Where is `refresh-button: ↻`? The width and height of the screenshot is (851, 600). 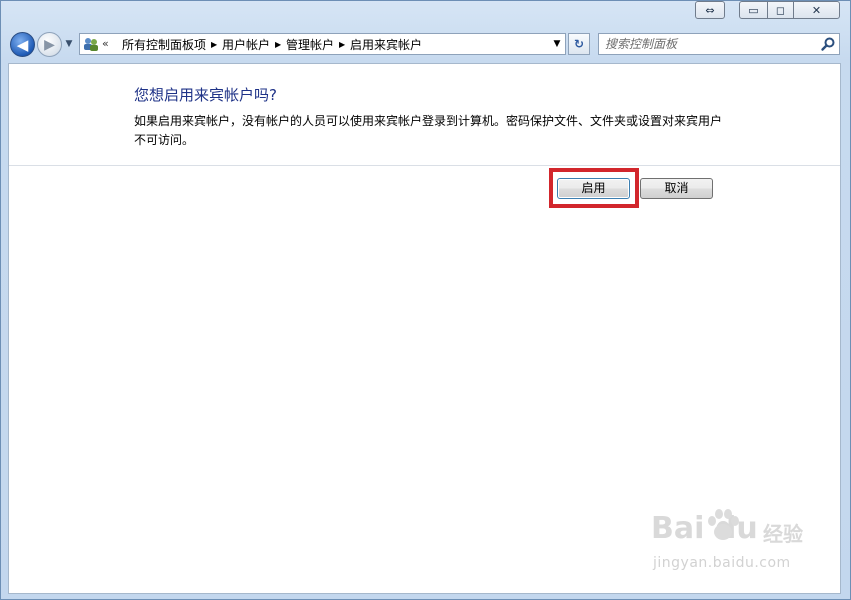
refresh-button: ↻ is located at coordinates (579, 44).